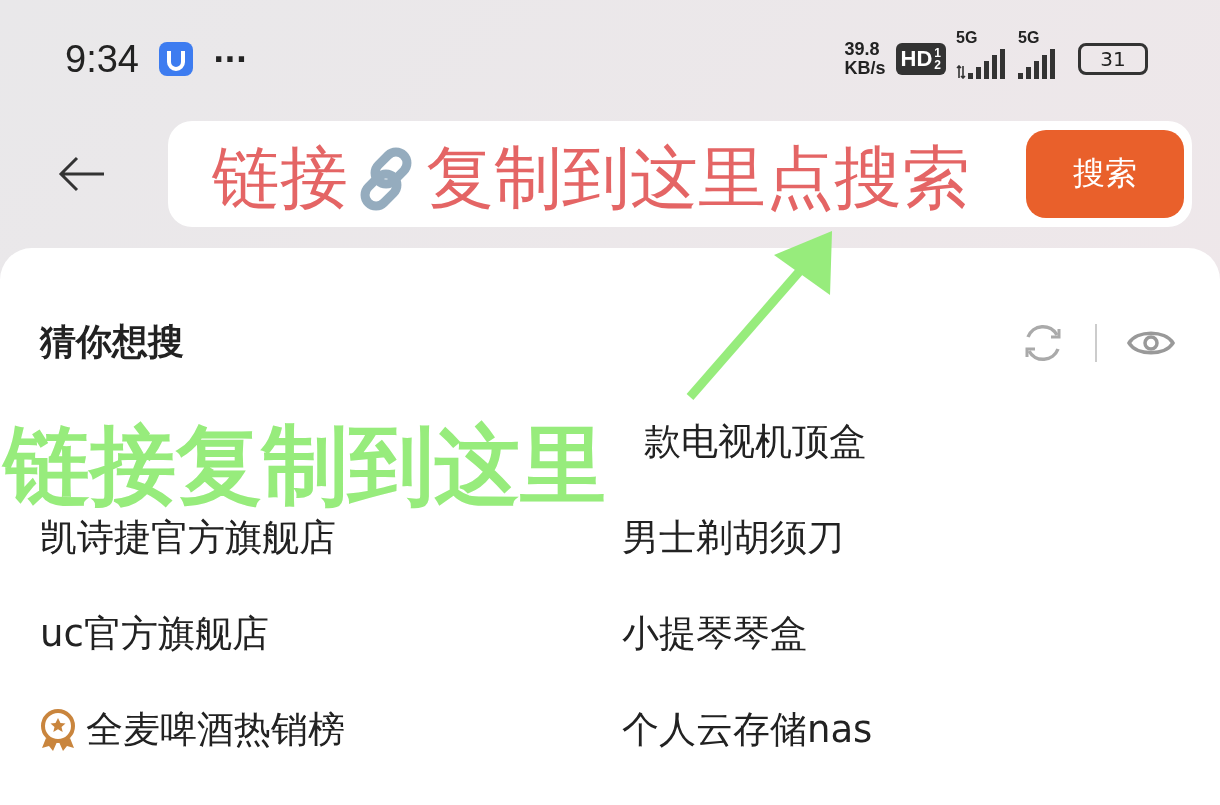 The height and width of the screenshot is (805, 1220). Describe the element at coordinates (747, 730) in the screenshot. I see `suggestion-item: 个人云存储nas` at that location.